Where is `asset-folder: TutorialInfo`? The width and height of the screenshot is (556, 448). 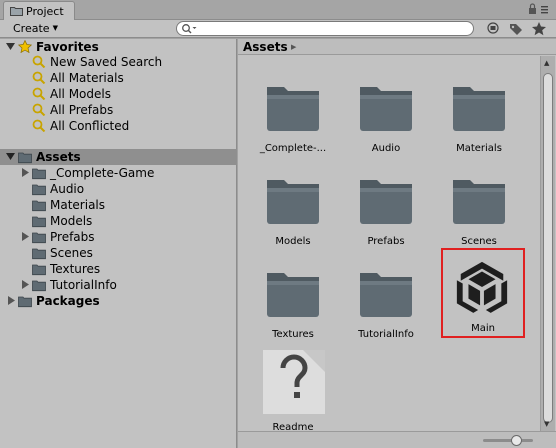 asset-folder: TutorialInfo is located at coordinates (386, 299).